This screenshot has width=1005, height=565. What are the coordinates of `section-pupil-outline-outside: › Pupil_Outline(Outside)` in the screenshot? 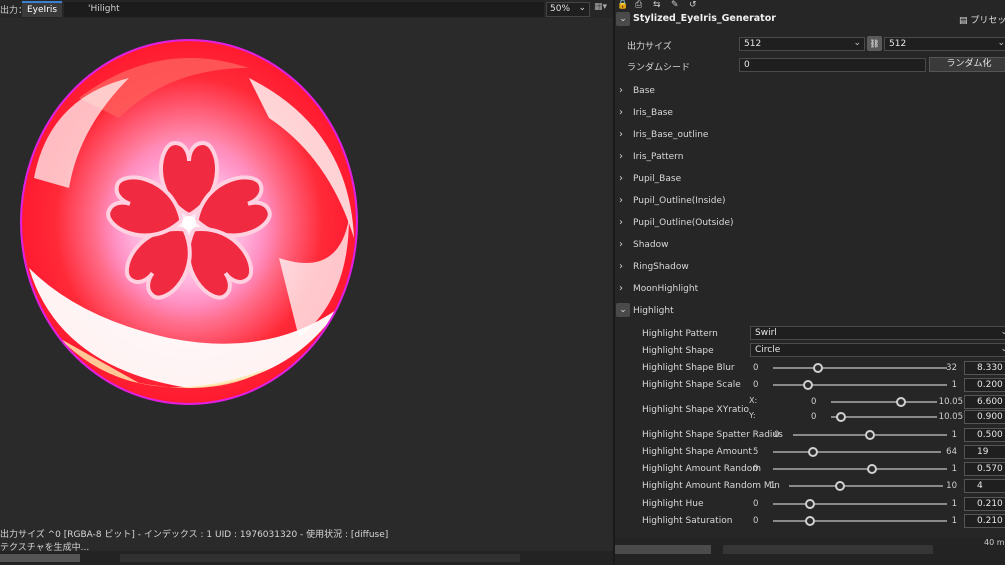 It's located at (810, 223).